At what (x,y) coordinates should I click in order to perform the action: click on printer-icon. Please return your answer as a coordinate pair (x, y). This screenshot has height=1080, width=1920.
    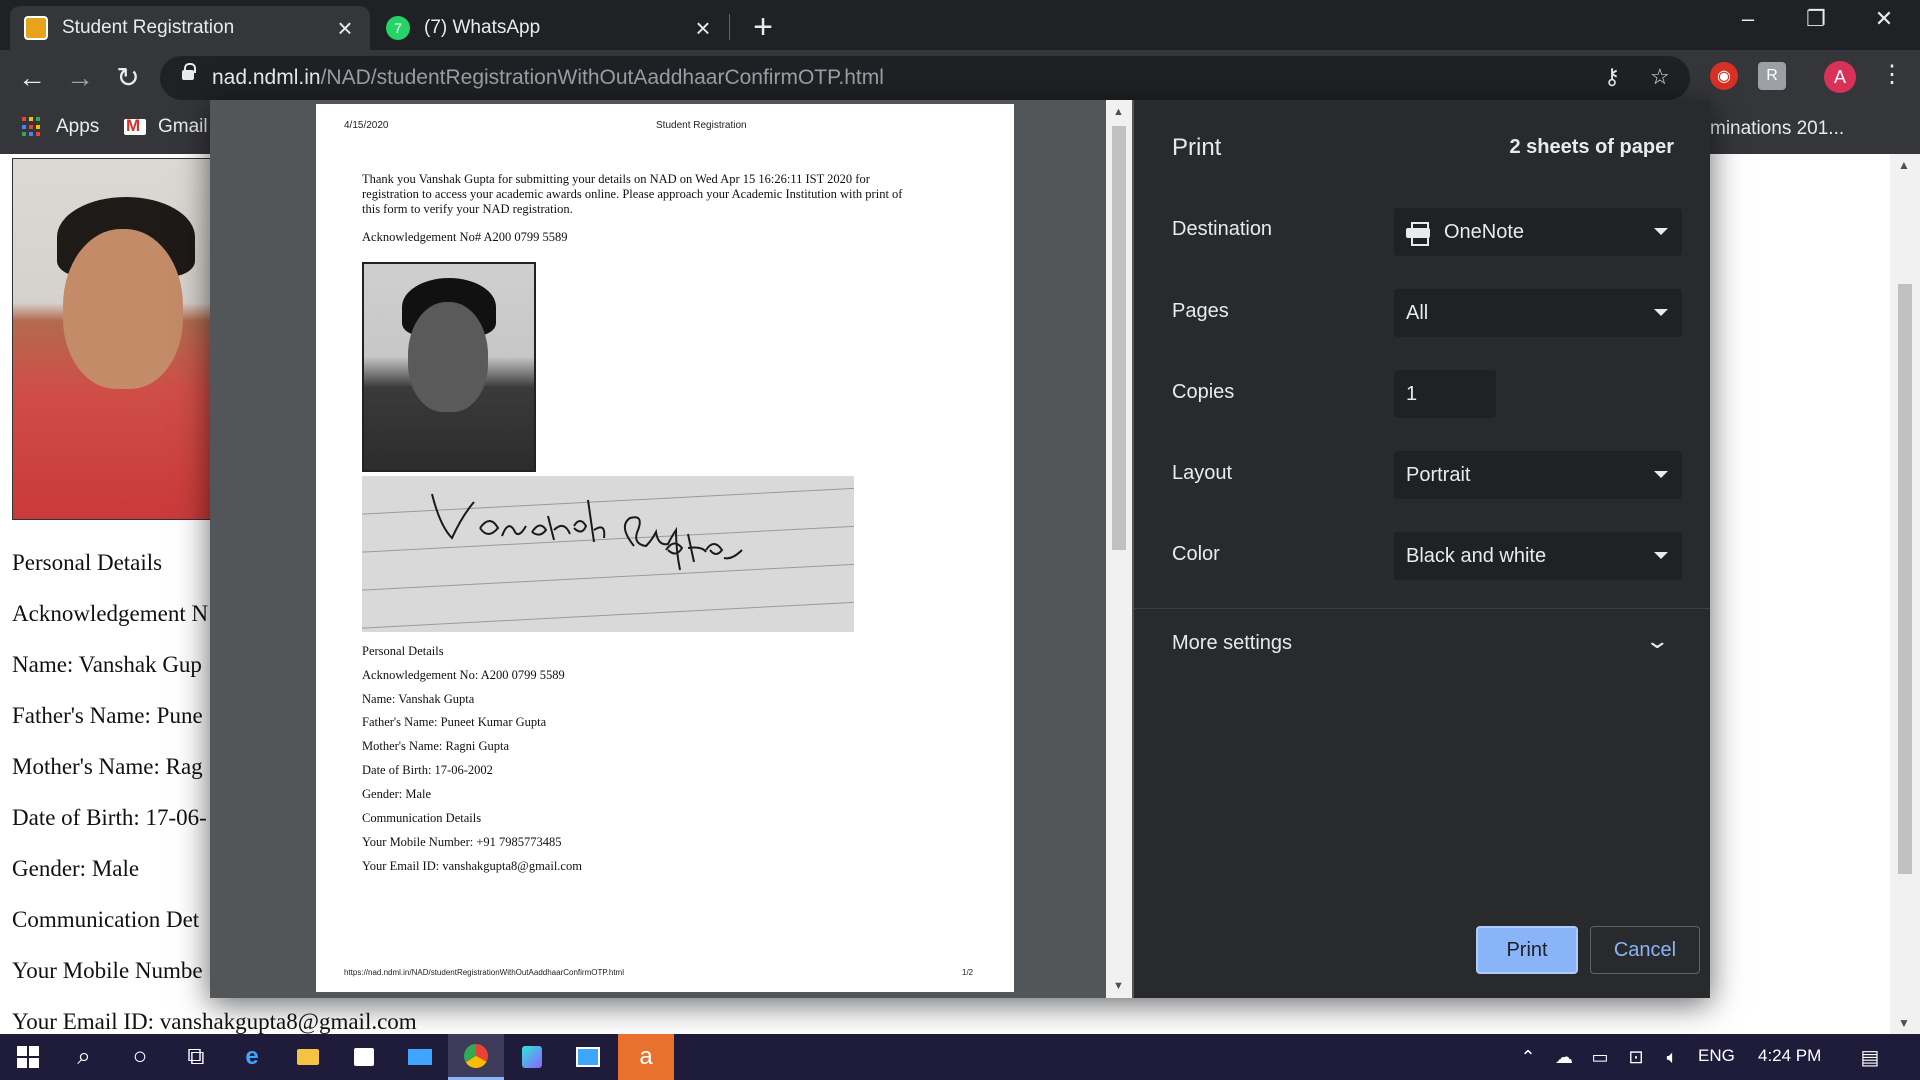
    Looking at the image, I should click on (1418, 234).